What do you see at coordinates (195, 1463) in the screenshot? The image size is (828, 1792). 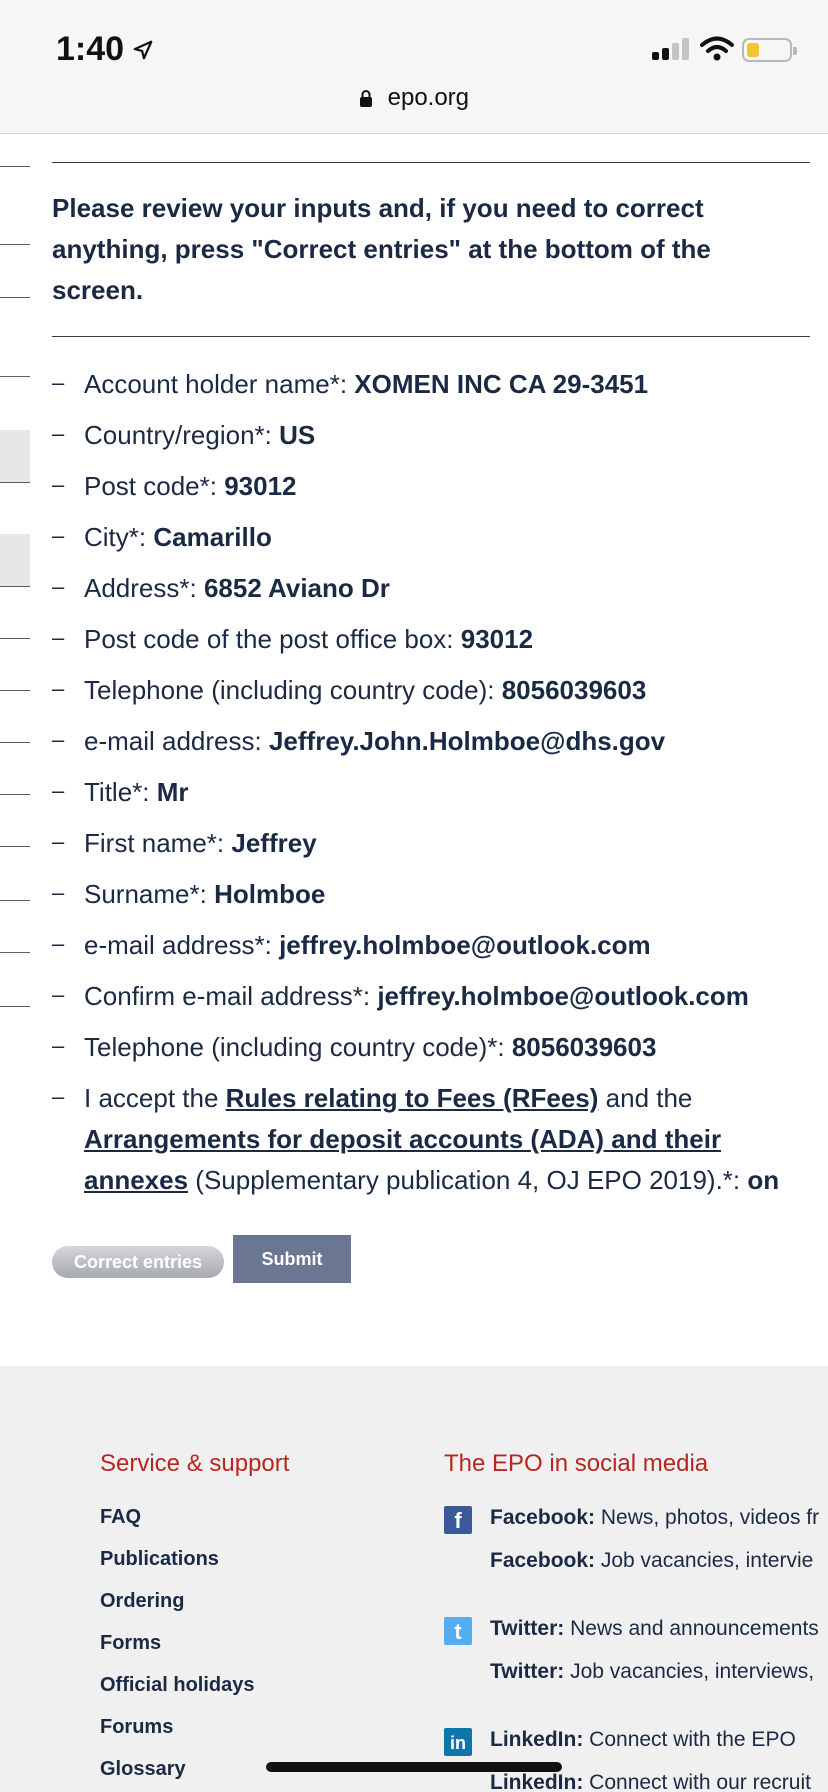 I see `service-support-title: Service & support` at bounding box center [195, 1463].